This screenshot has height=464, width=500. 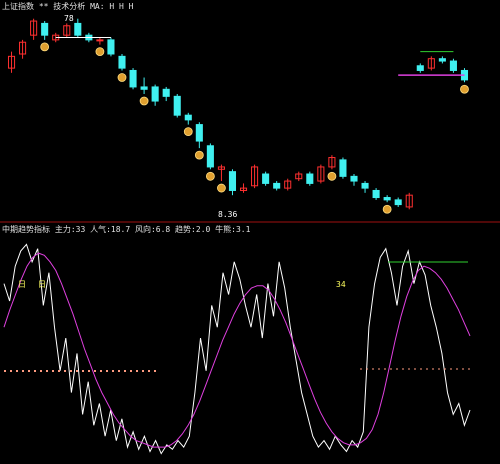 I want to click on marker-tl: 日, so click(x=22, y=284).